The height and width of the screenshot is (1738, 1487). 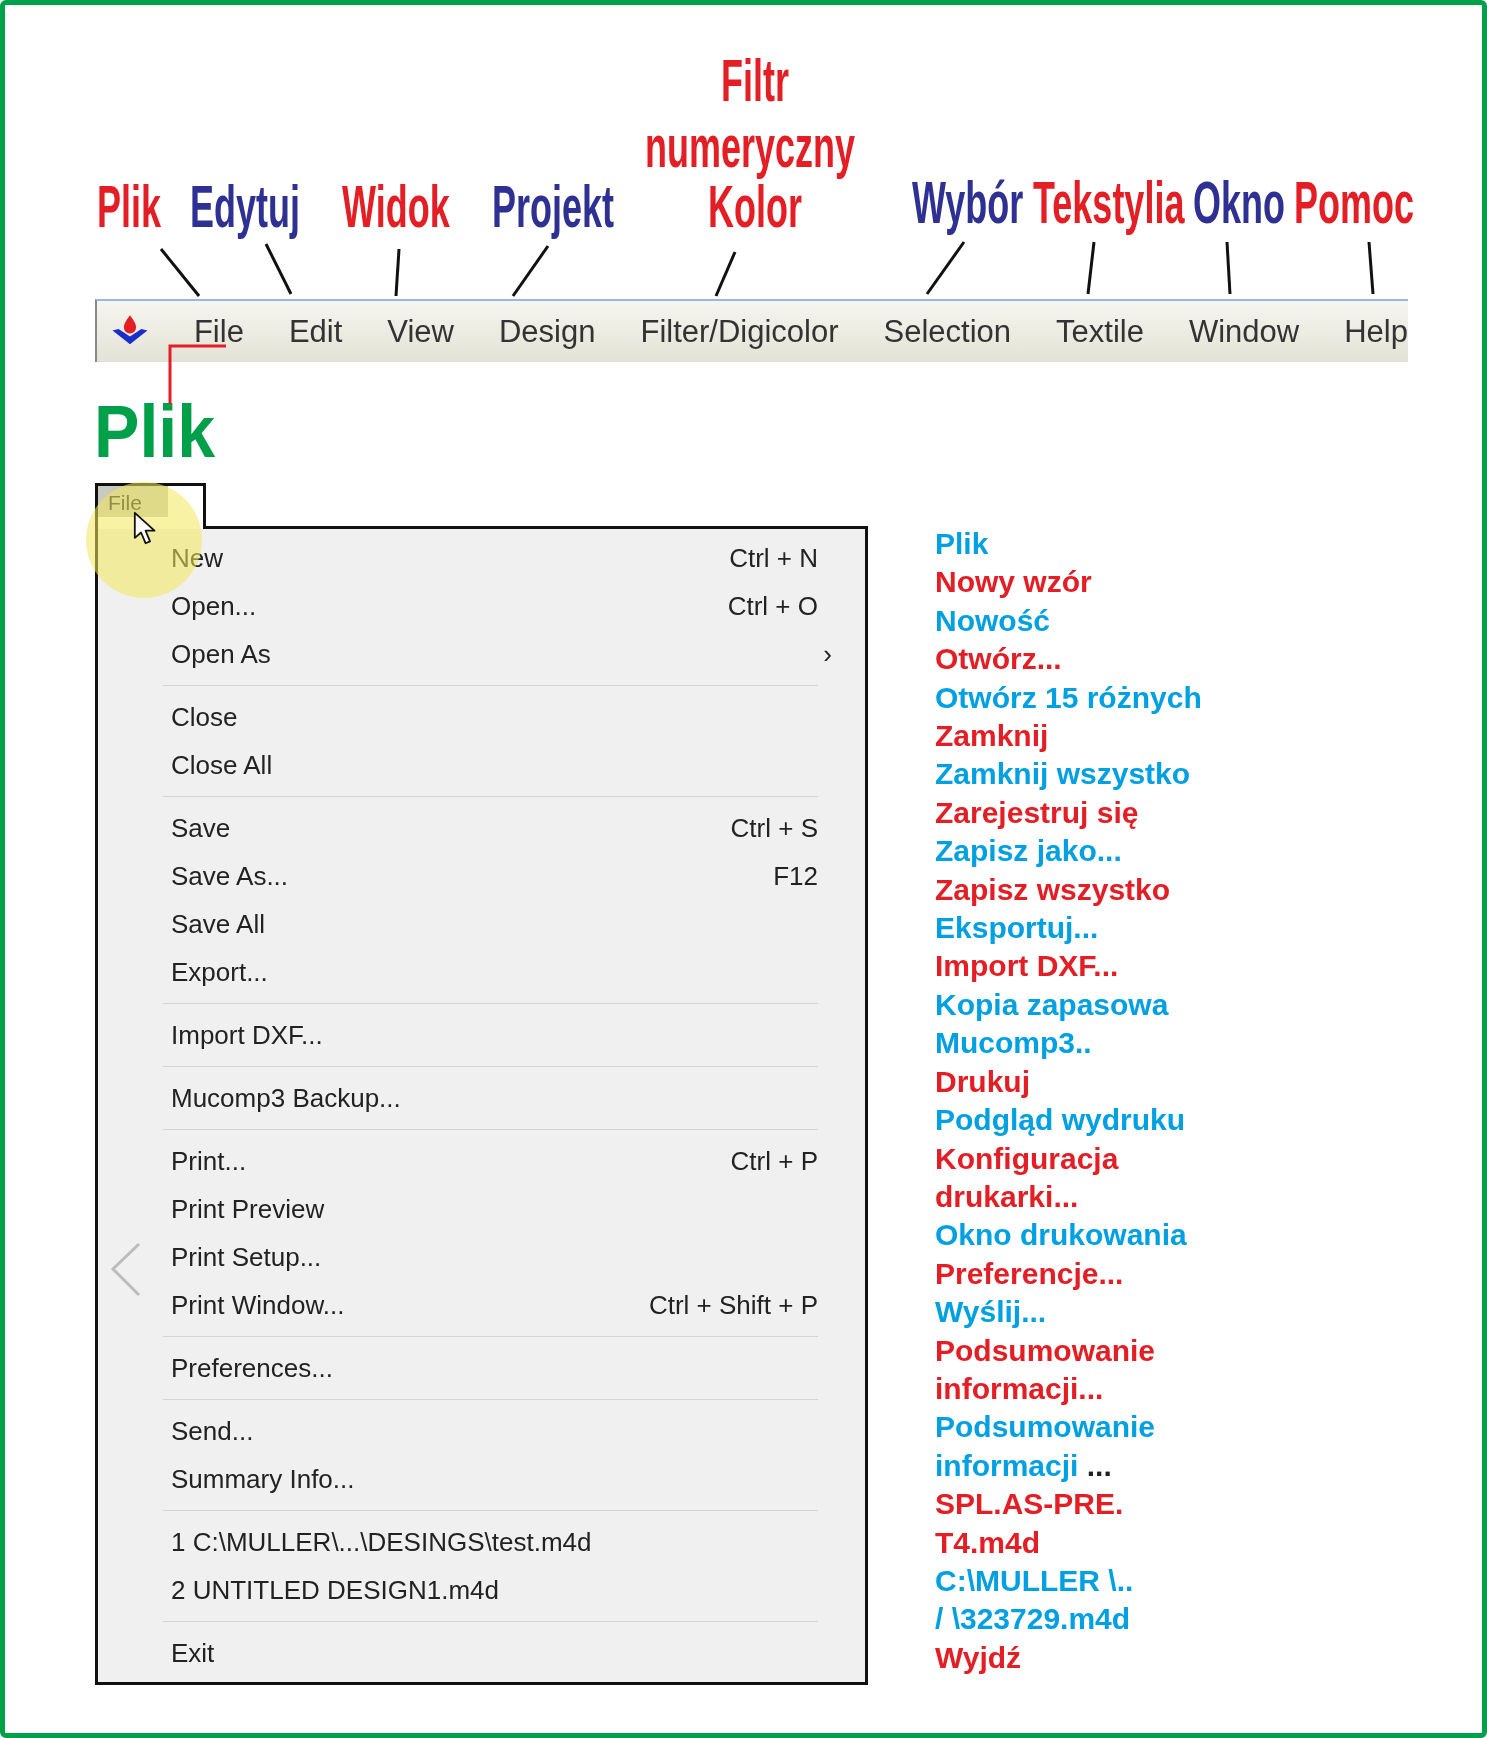 I want to click on translation-text: Zapisz wszystko, so click(x=1053, y=889).